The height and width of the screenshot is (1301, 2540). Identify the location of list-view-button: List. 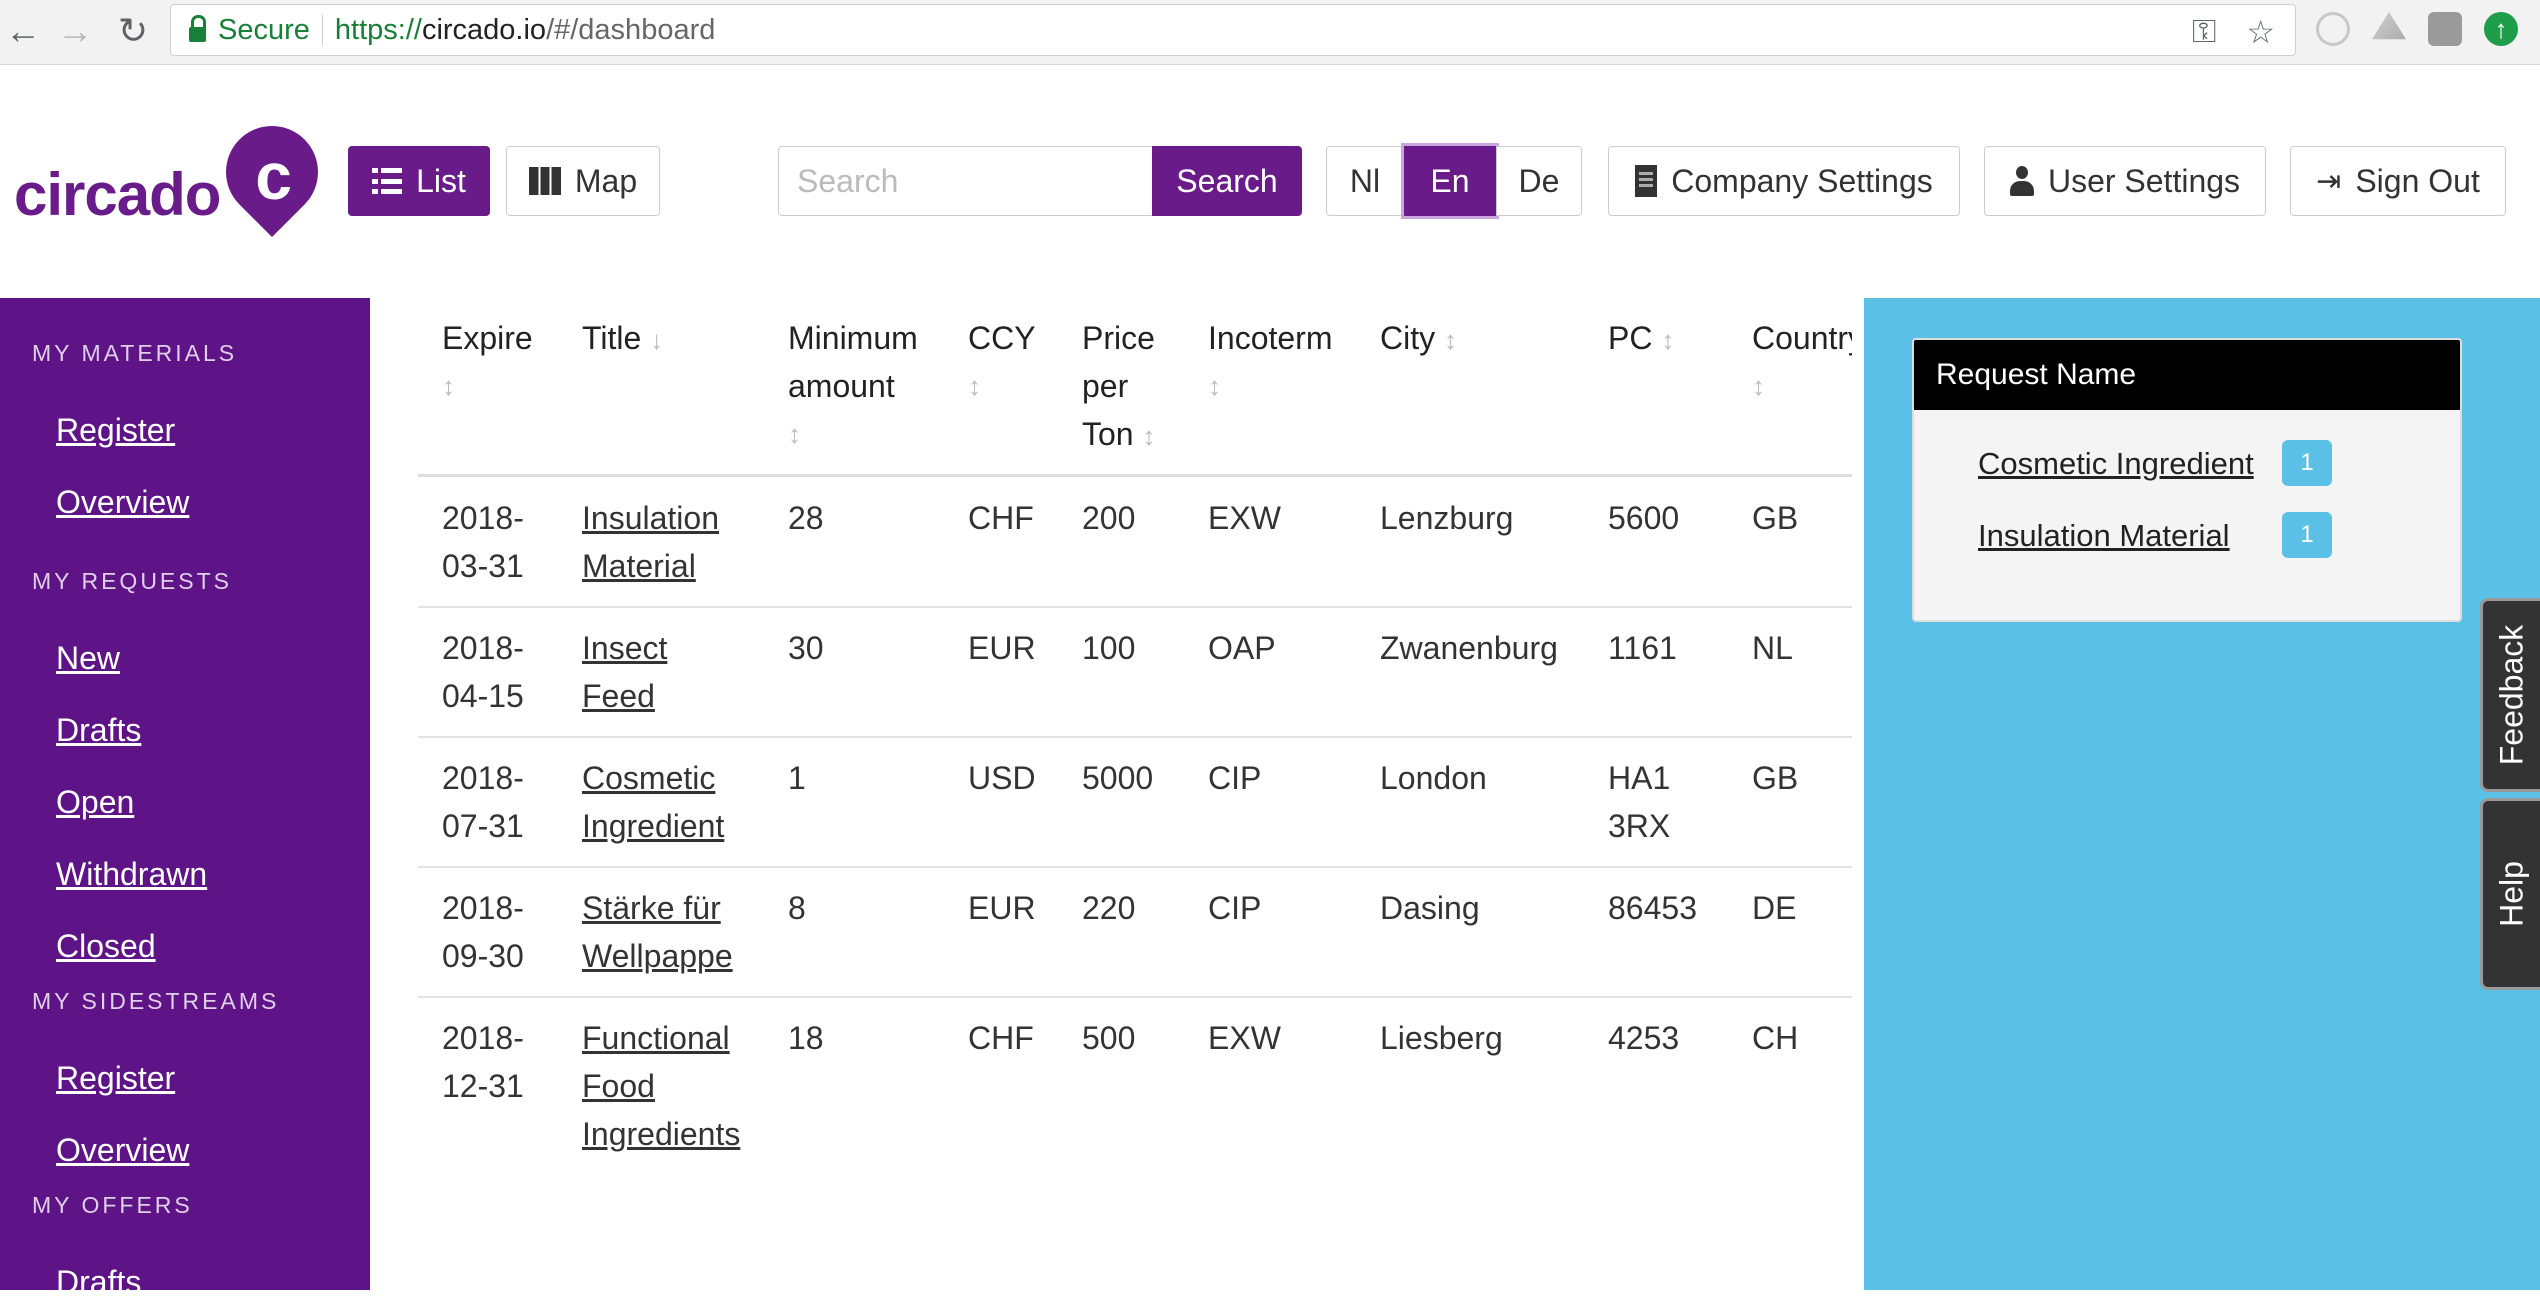
(419, 181).